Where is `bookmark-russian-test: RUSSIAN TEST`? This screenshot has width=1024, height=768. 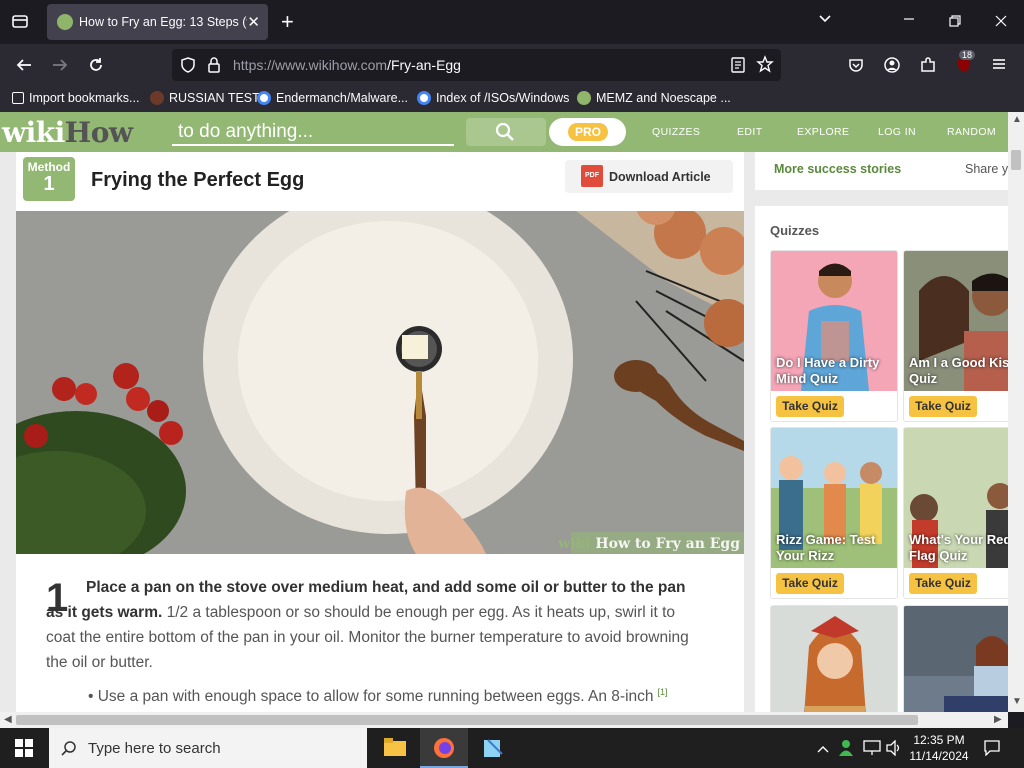 bookmark-russian-test: RUSSIAN TEST is located at coordinates (205, 98).